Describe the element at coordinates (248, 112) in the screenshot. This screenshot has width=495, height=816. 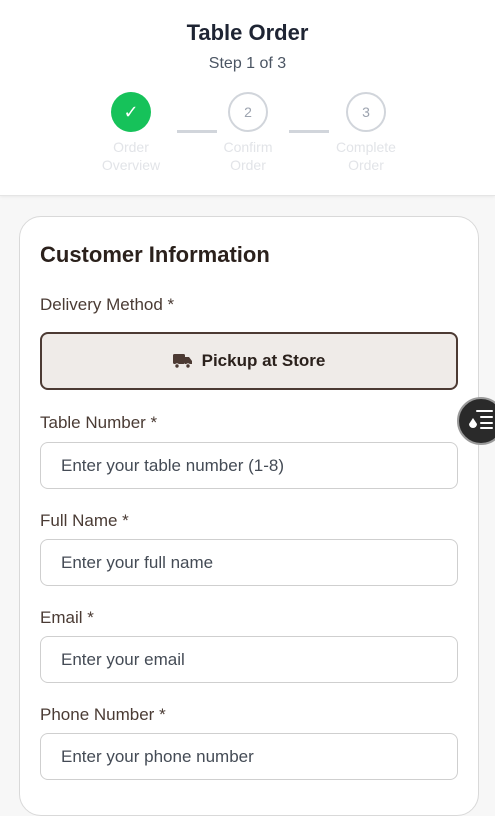
I see `step-number: 2` at that location.